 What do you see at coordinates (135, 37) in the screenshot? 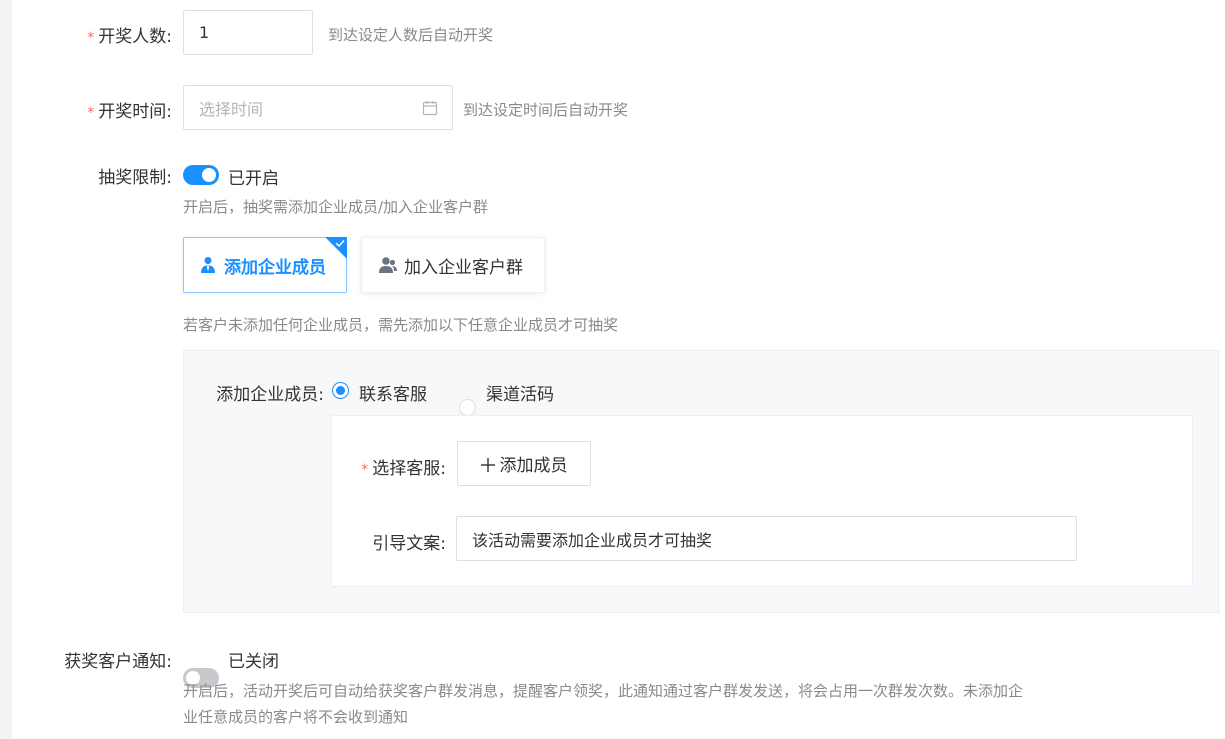
I see `draw-count-label-text: 开奖人数:` at bounding box center [135, 37].